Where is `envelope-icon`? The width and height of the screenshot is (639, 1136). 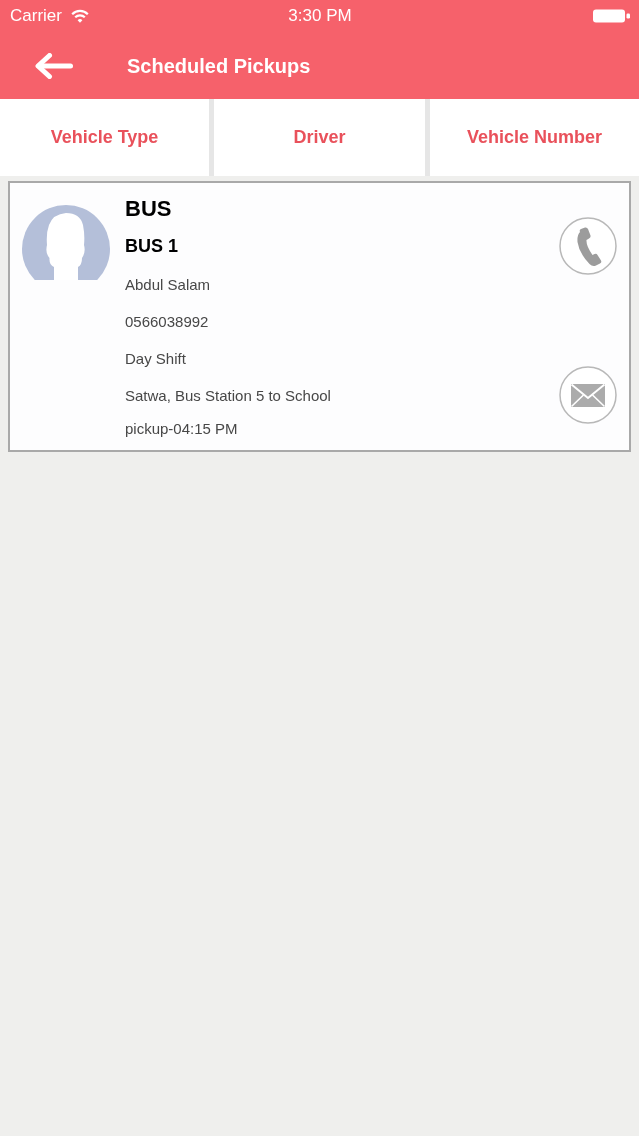 envelope-icon is located at coordinates (588, 395).